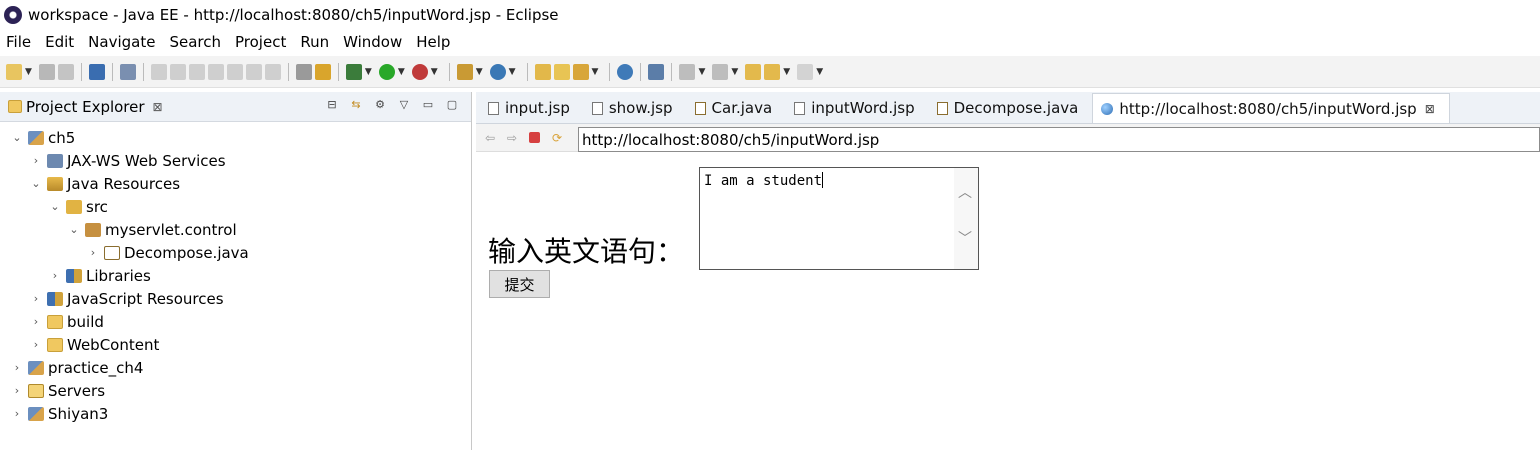  I want to click on menu-edit: Edit, so click(59, 42).